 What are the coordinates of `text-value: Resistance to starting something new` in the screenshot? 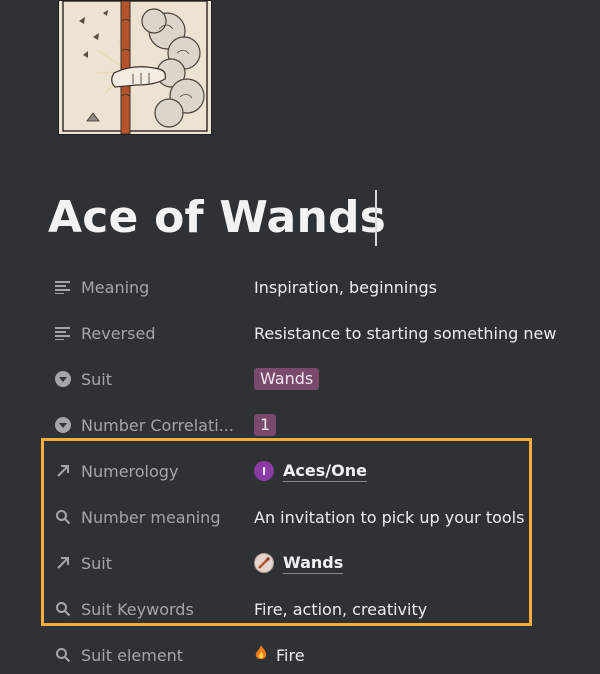 It's located at (405, 333).